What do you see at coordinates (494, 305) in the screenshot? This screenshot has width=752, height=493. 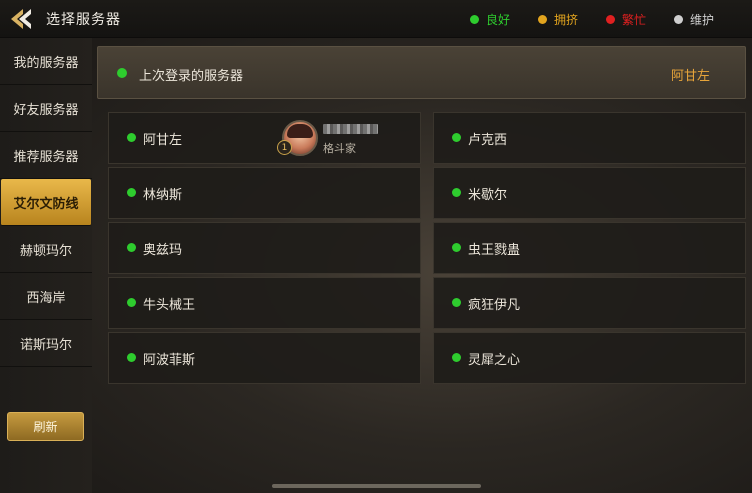 I see `server-name: 疯狂伊凡` at bounding box center [494, 305].